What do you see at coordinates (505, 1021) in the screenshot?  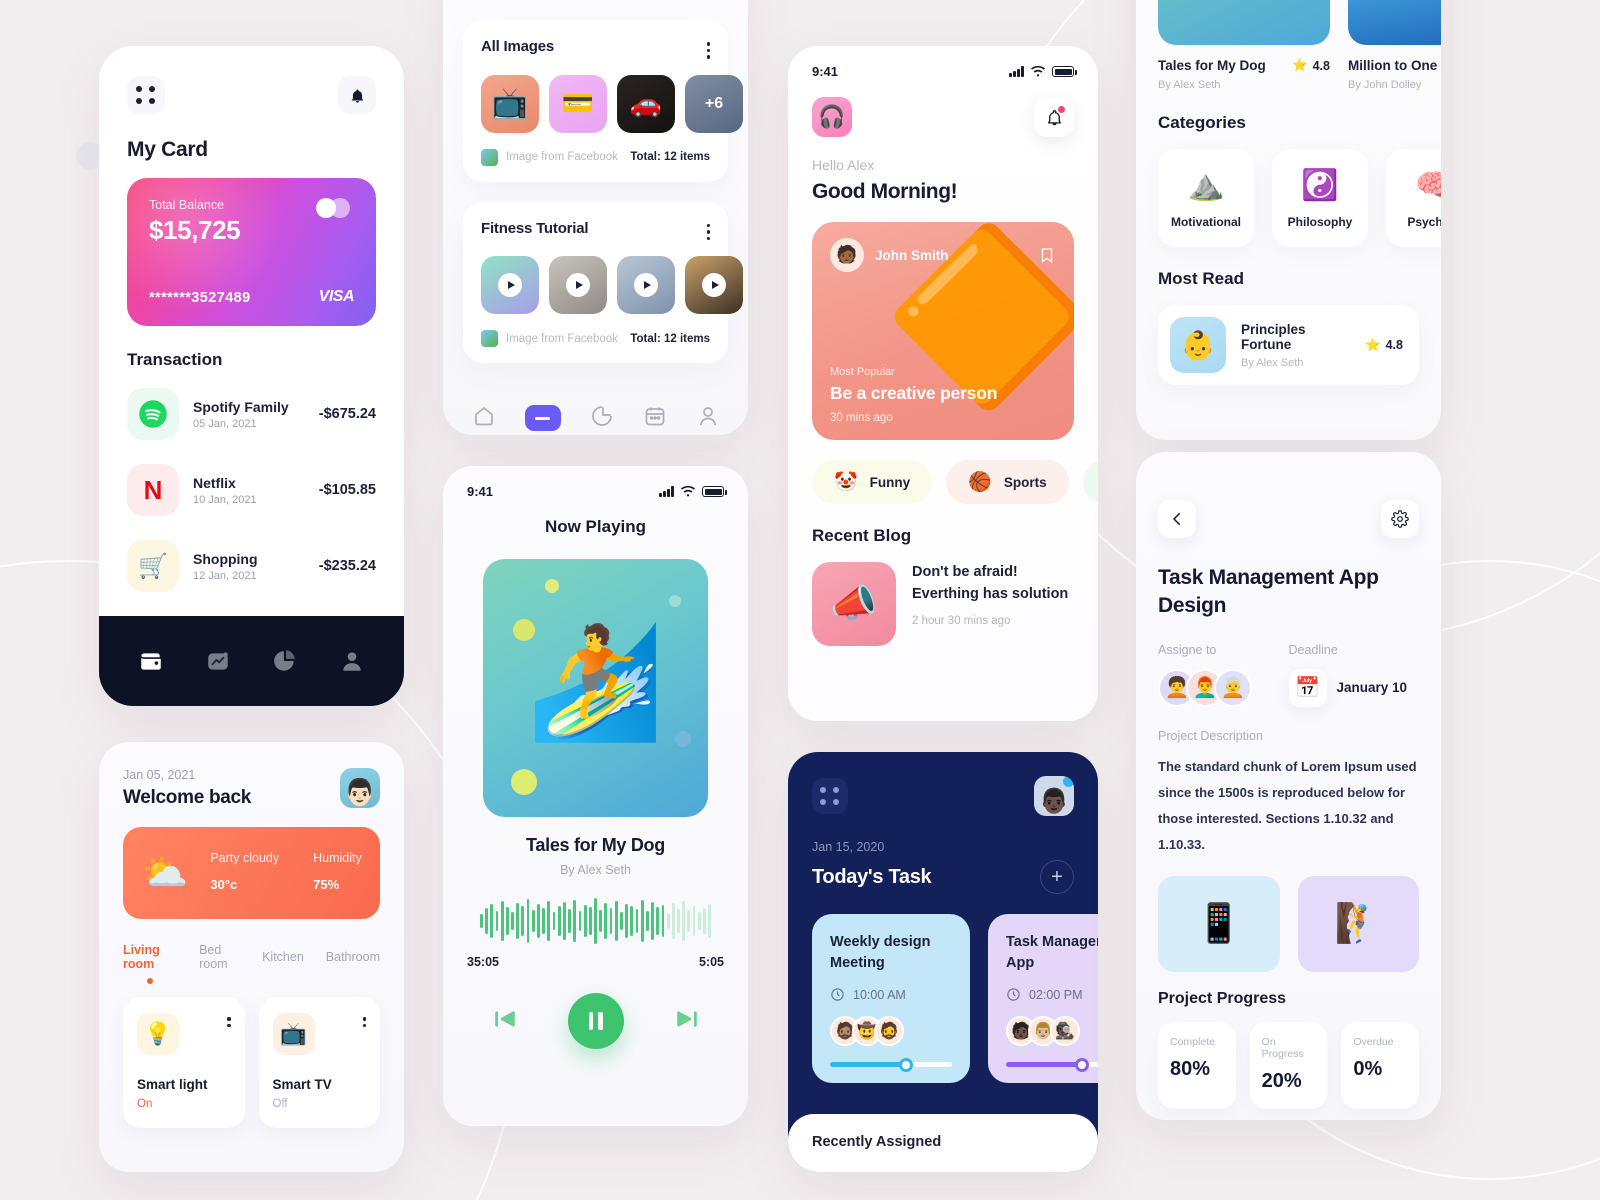 I see `skip-back-icon` at bounding box center [505, 1021].